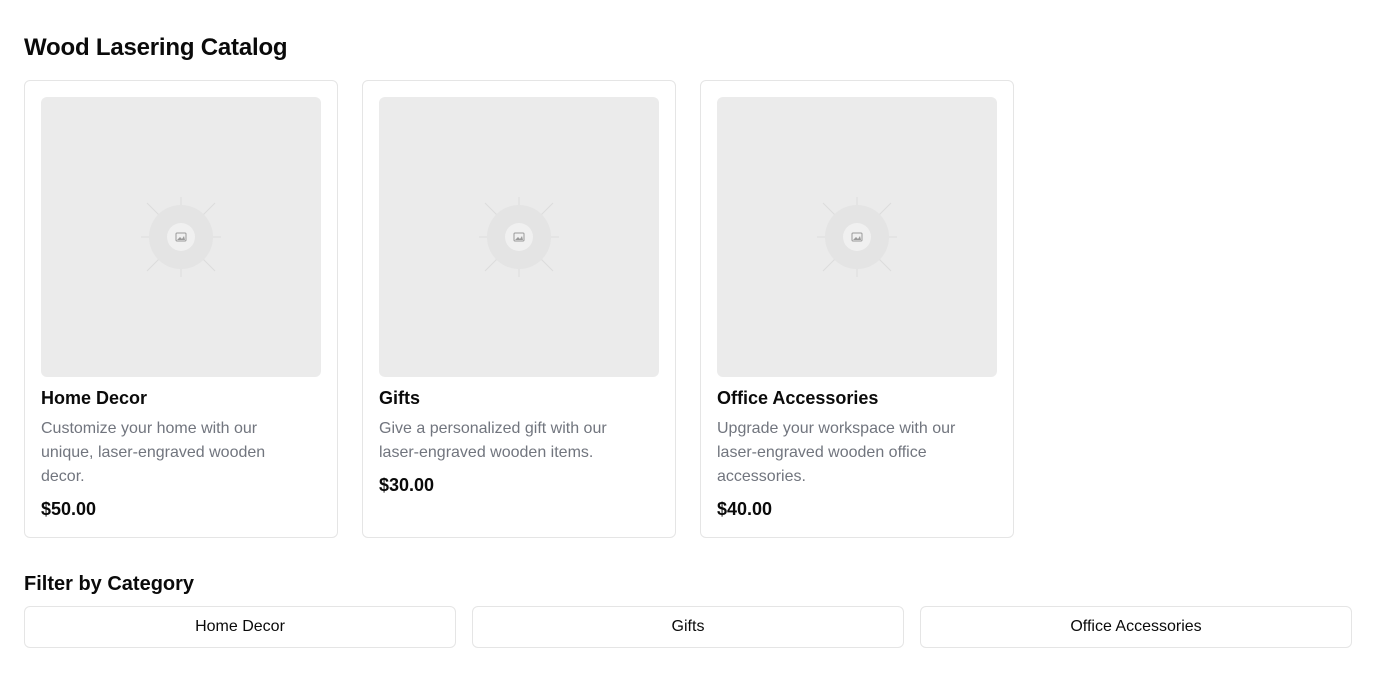 The height and width of the screenshot is (680, 1376). I want to click on product-title: Gifts, so click(400, 398).